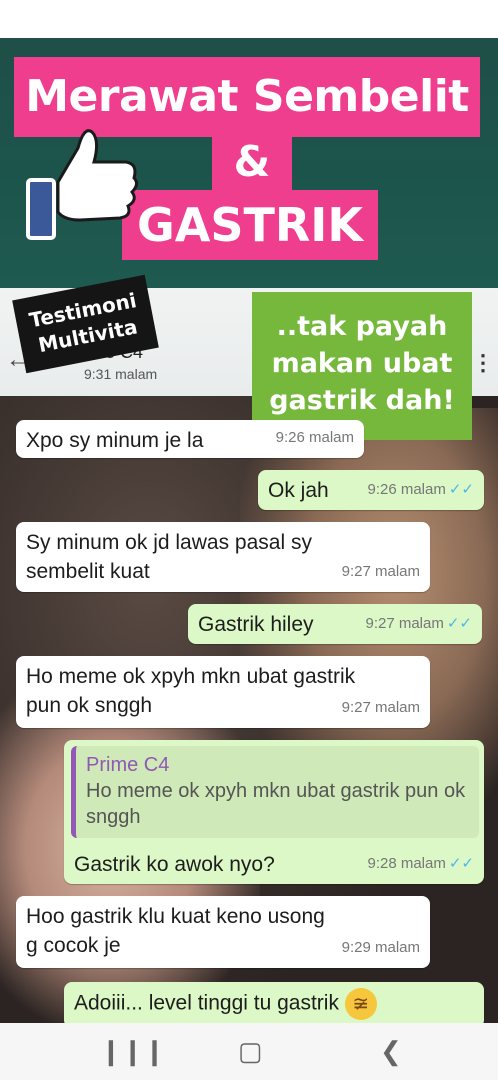  I want to click on green-caption-badge: ..tak payah makan ubat gastrik dah!, so click(362, 366).